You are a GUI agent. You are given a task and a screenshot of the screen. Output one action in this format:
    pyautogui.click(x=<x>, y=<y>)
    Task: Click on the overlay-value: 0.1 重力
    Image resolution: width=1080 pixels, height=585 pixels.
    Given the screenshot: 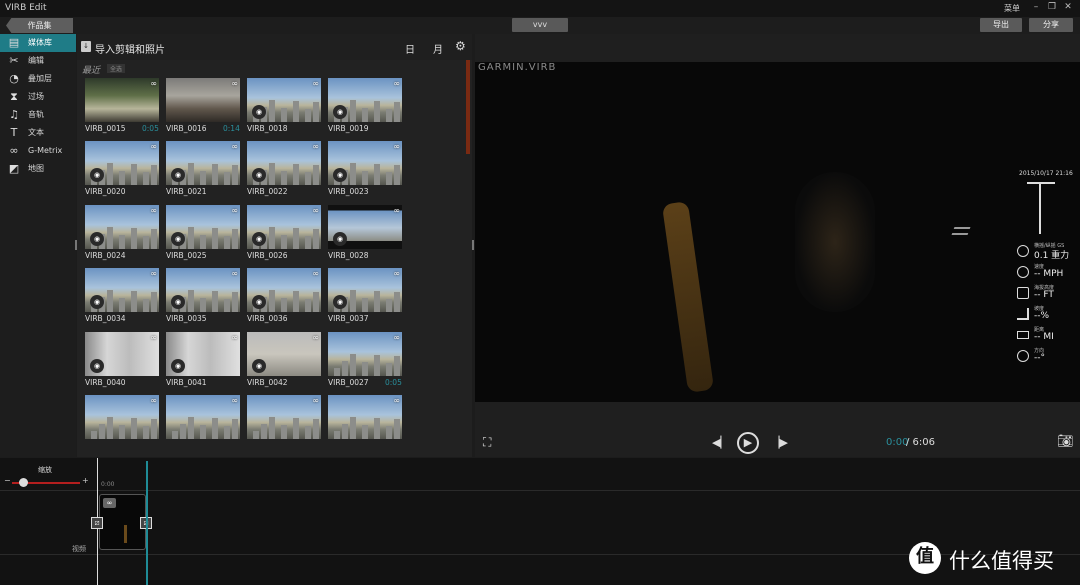 What is the action you would take?
    pyautogui.click(x=1052, y=256)
    